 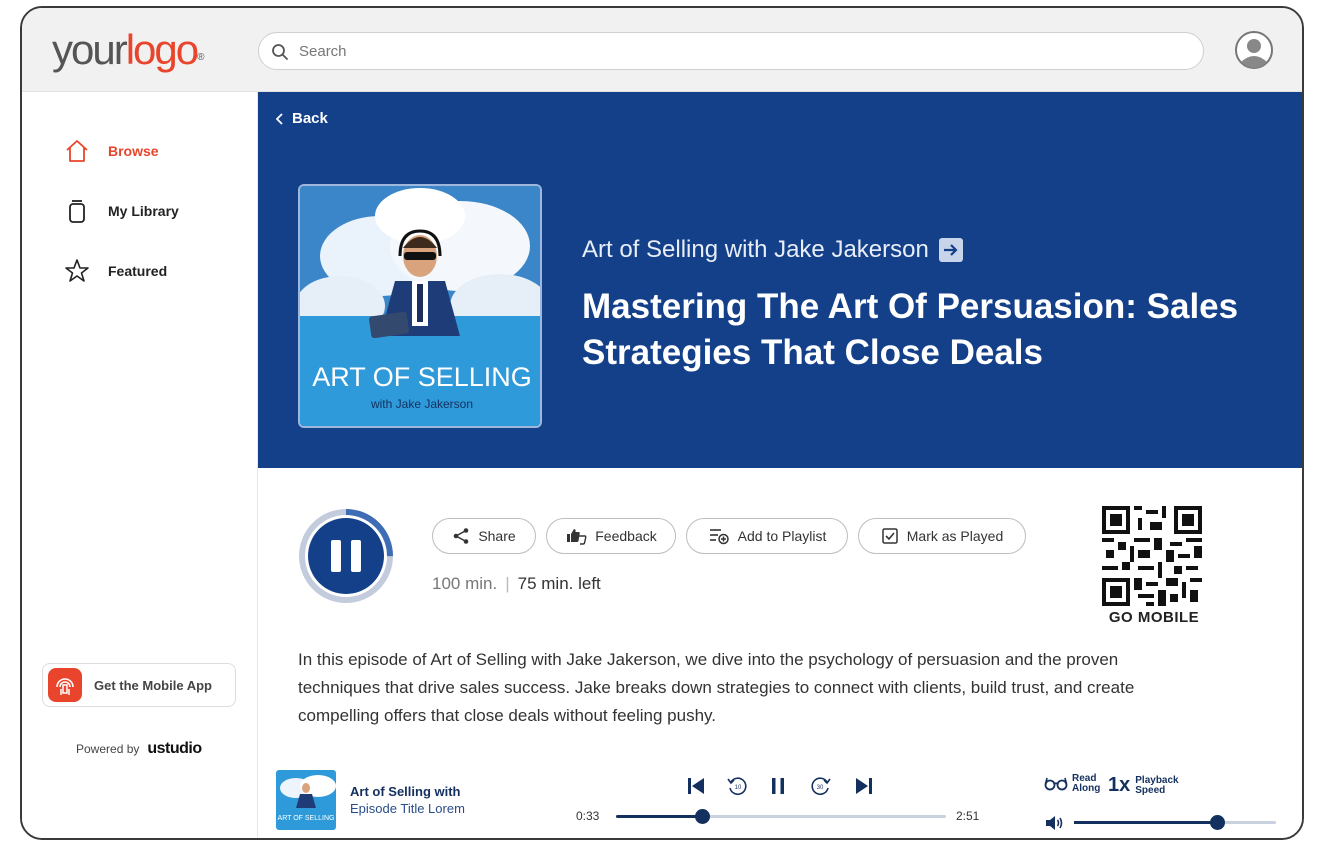 What do you see at coordinates (465, 583) in the screenshot?
I see `total-duration: 100 min.` at bounding box center [465, 583].